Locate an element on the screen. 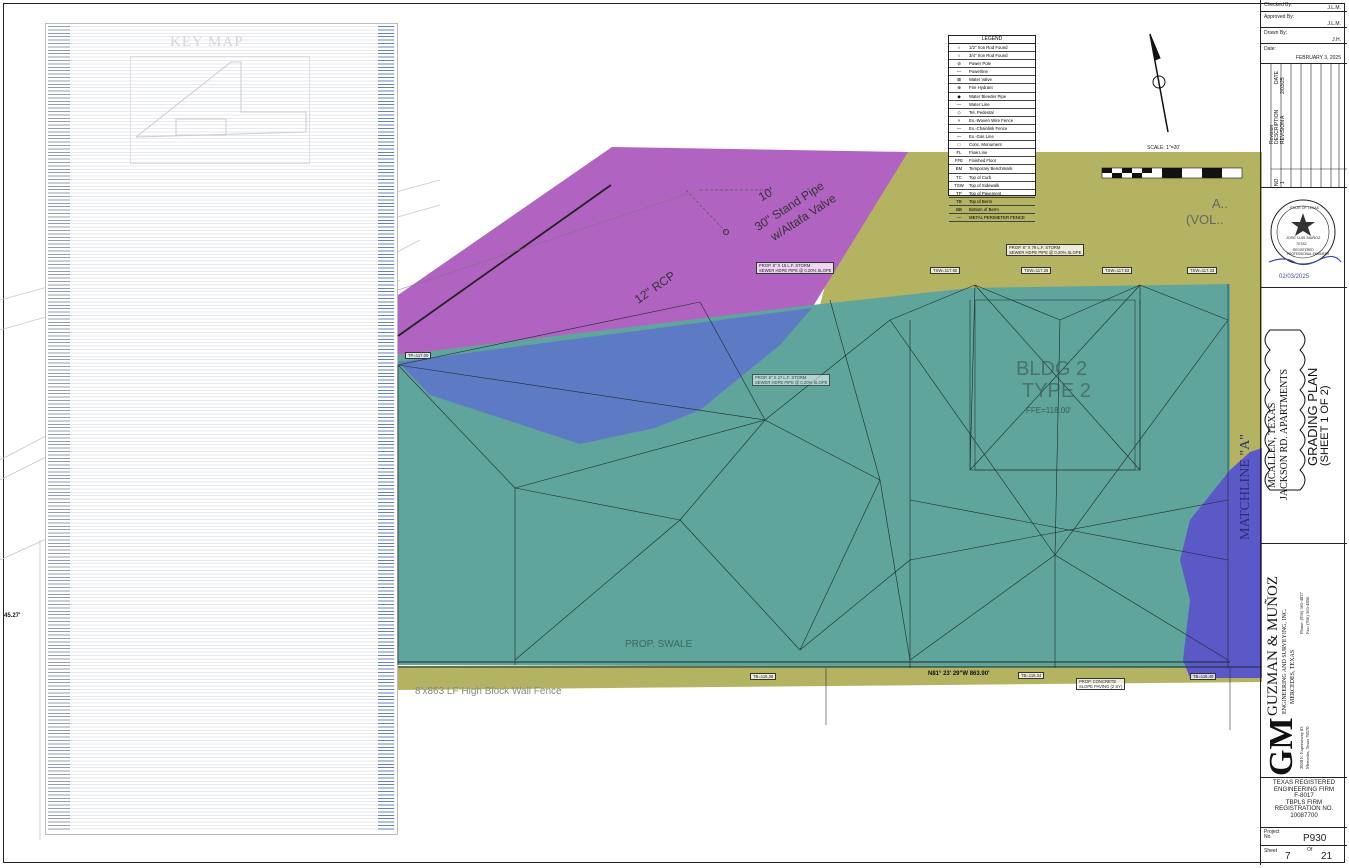 The image size is (1349, 868). legend-symbol: □ is located at coordinates (959, 145).